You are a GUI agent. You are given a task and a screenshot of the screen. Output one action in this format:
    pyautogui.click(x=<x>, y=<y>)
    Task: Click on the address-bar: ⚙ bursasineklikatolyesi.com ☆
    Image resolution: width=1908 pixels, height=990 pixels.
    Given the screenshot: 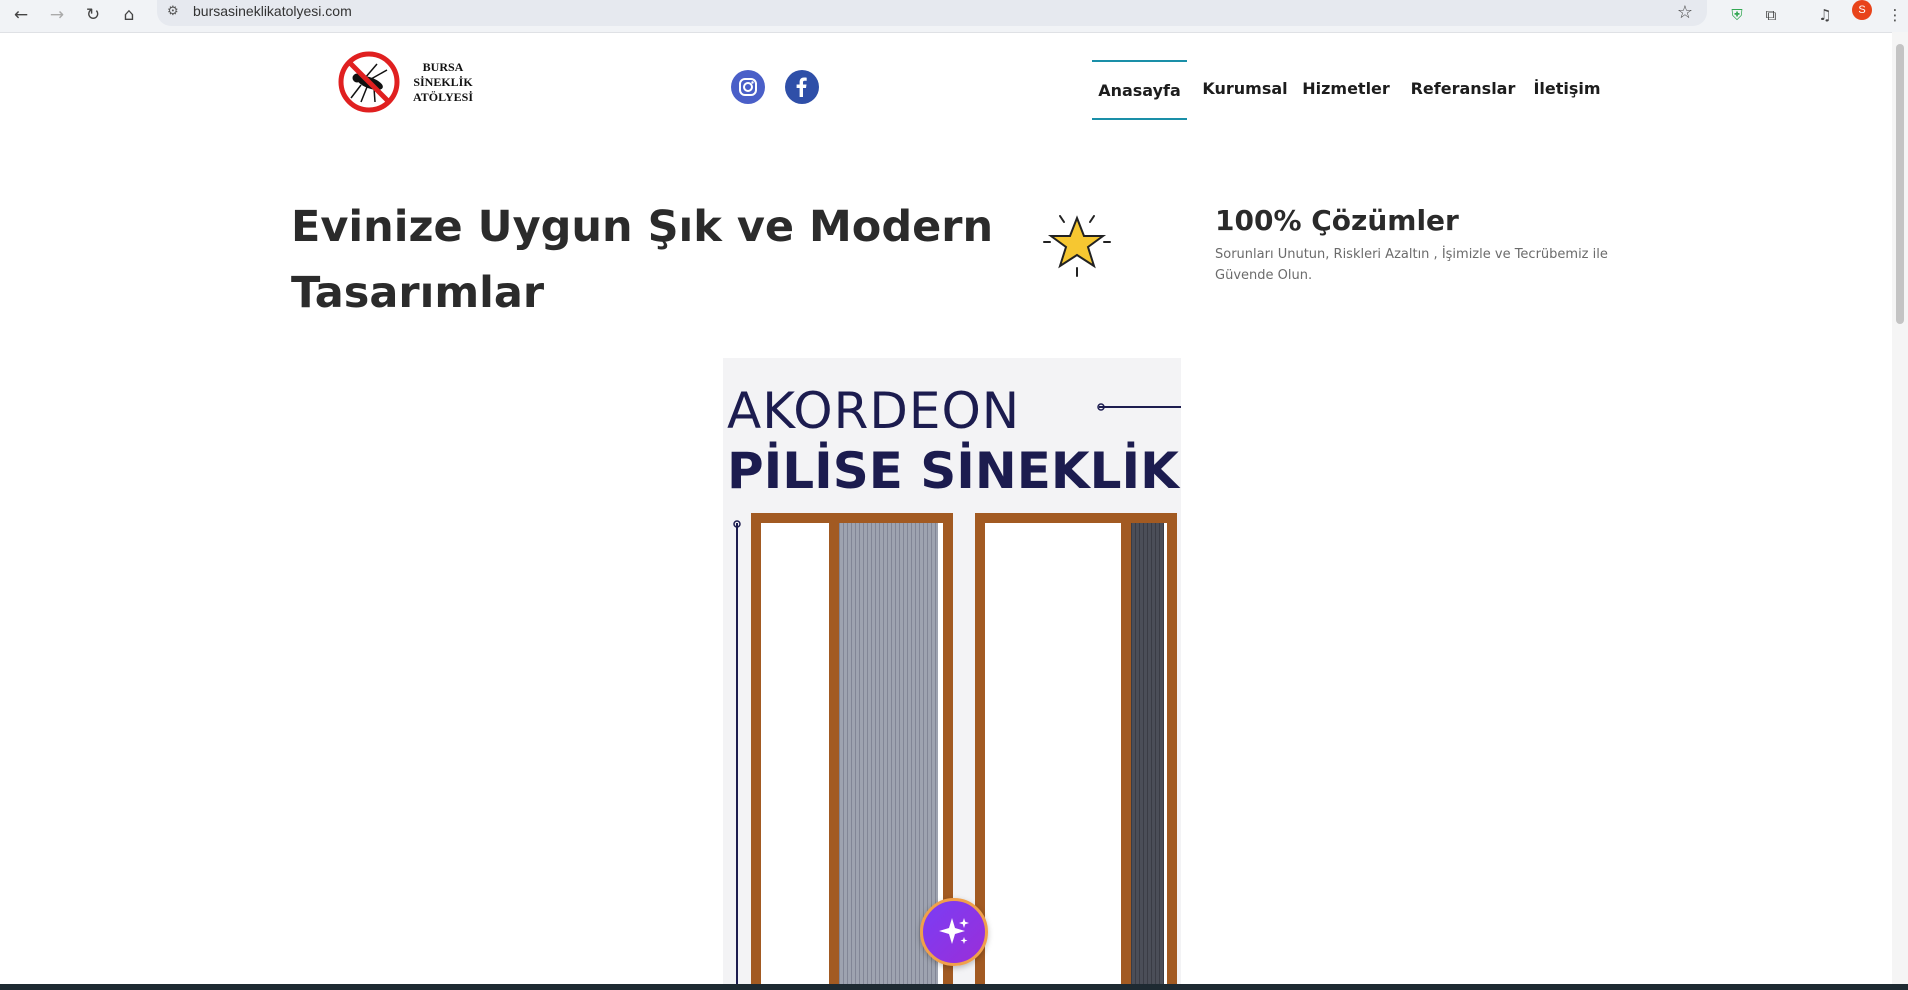 What is the action you would take?
    pyautogui.click(x=932, y=13)
    